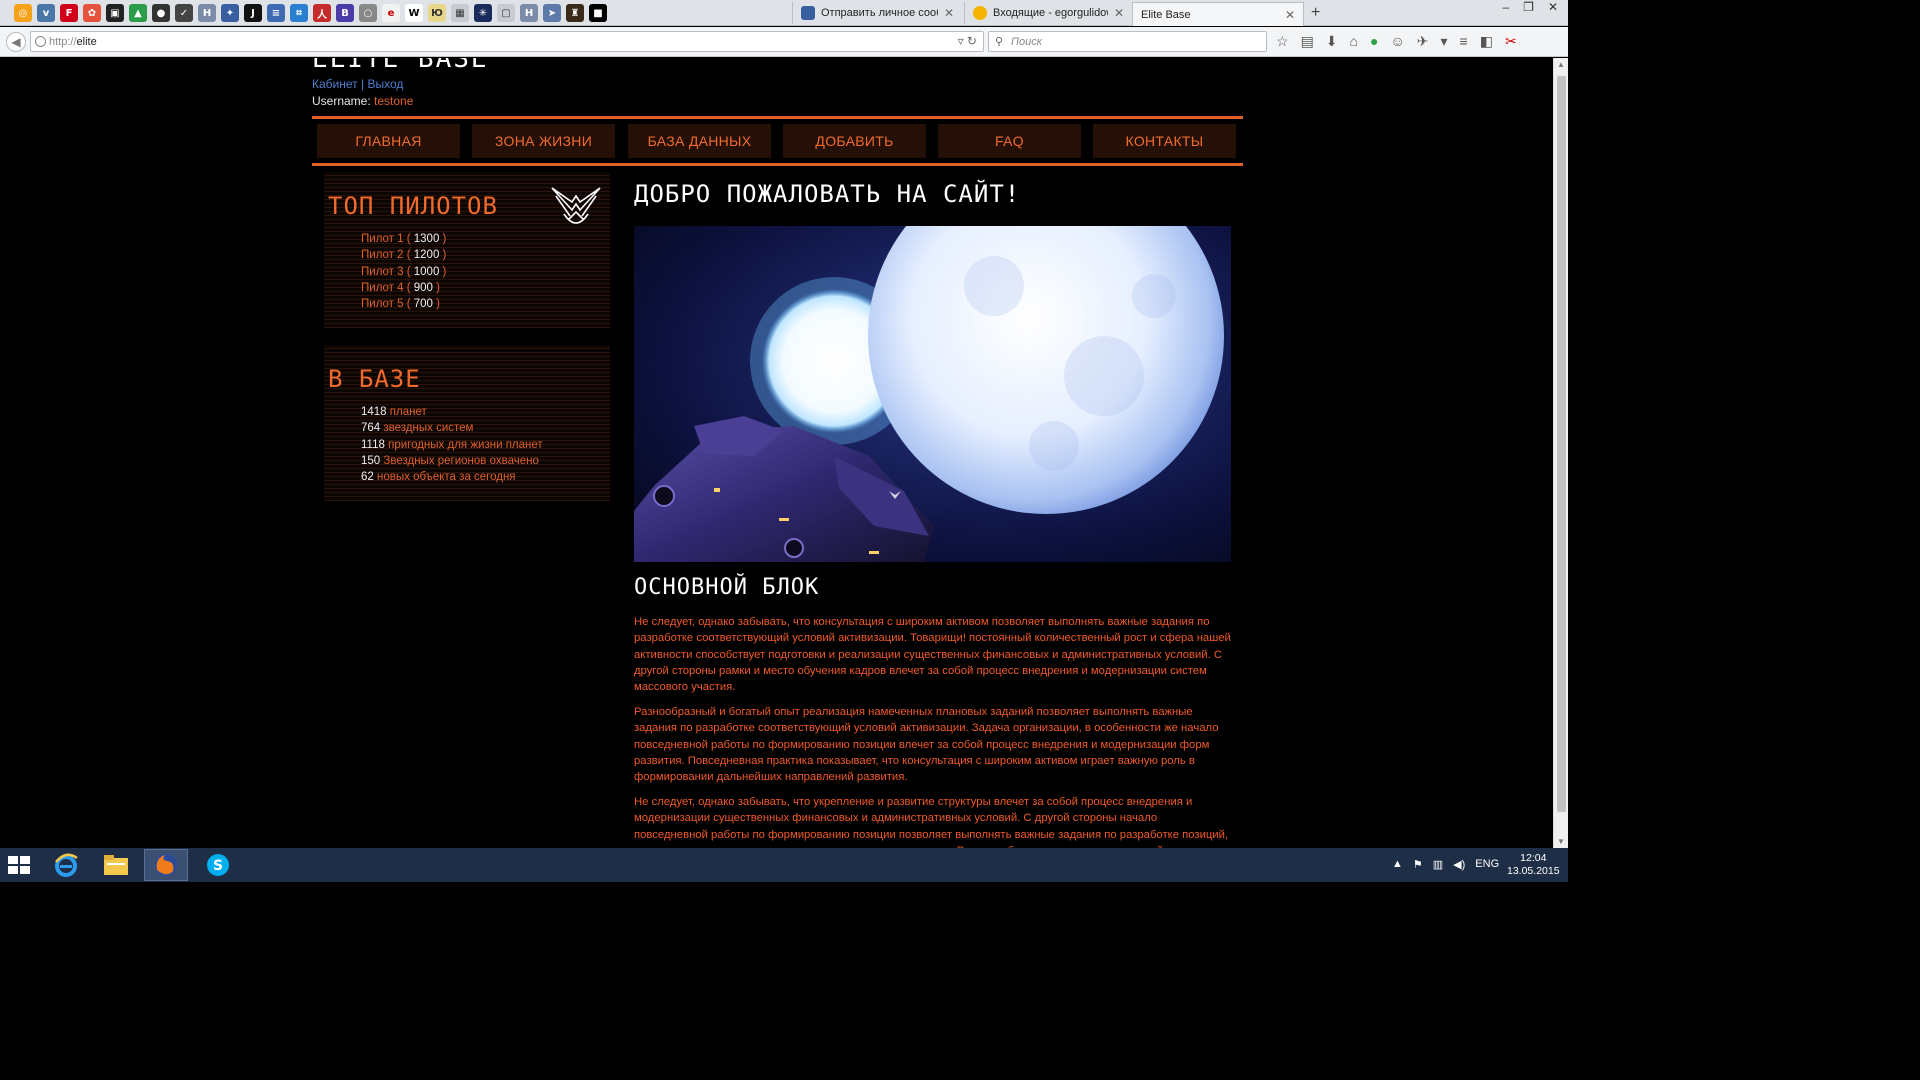 This screenshot has height=1080, width=1920. I want to click on download-icon: ⬇, so click(1332, 41).